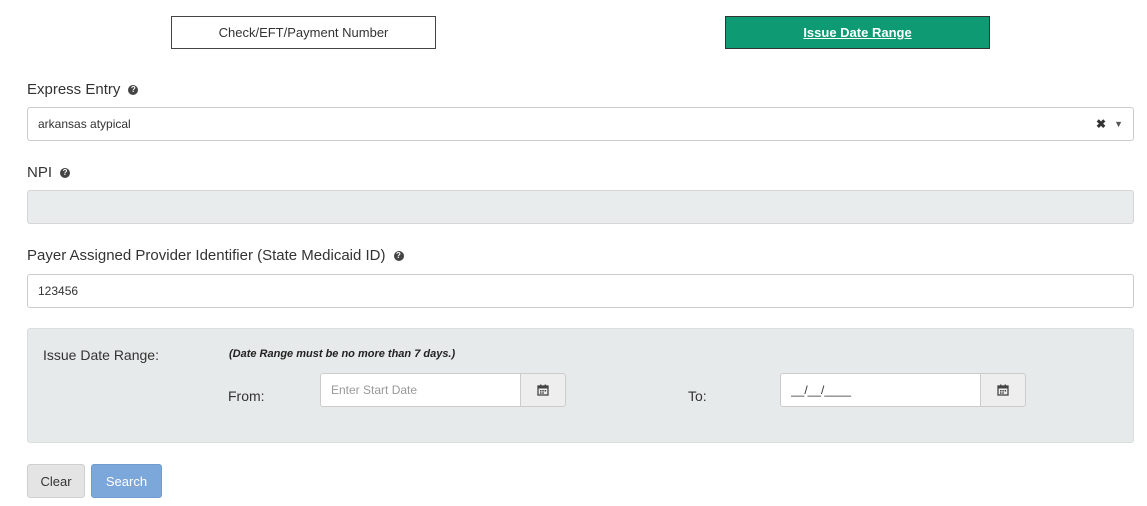 This screenshot has height=506, width=1147. I want to click on select-controls: ✖ ▼, so click(1109, 124).